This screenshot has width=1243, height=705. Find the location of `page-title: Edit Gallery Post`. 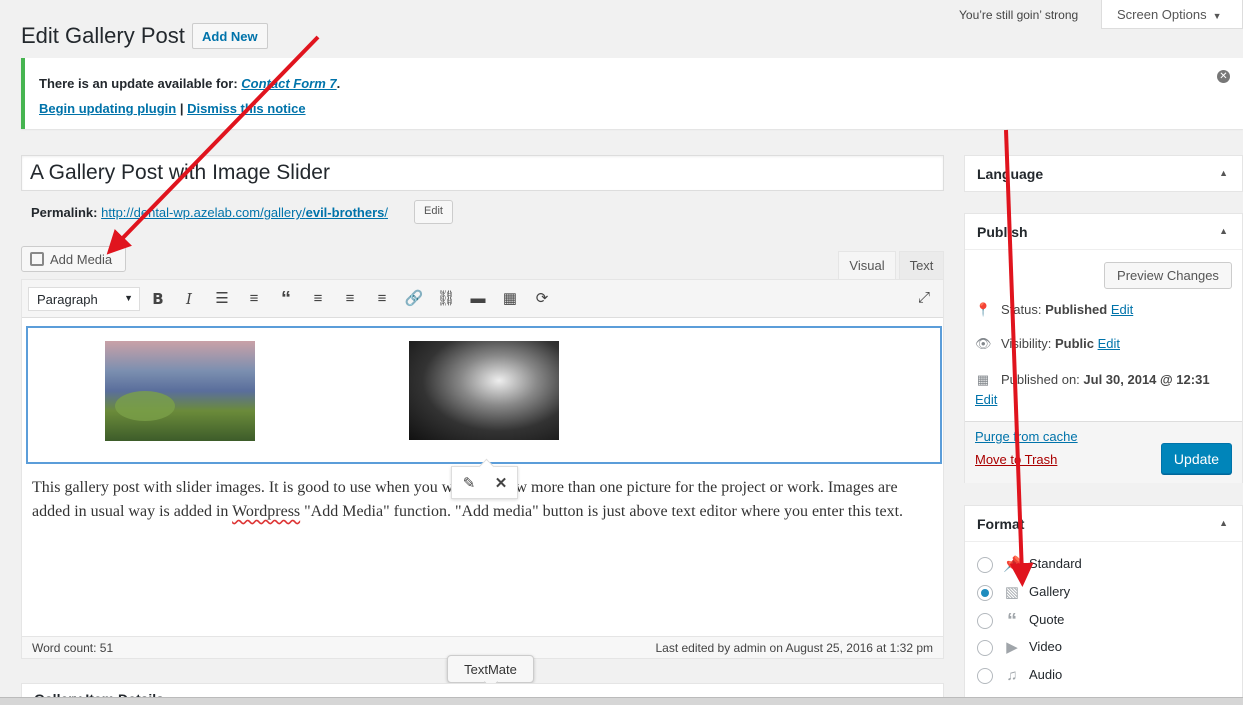

page-title: Edit Gallery Post is located at coordinates (103, 35).